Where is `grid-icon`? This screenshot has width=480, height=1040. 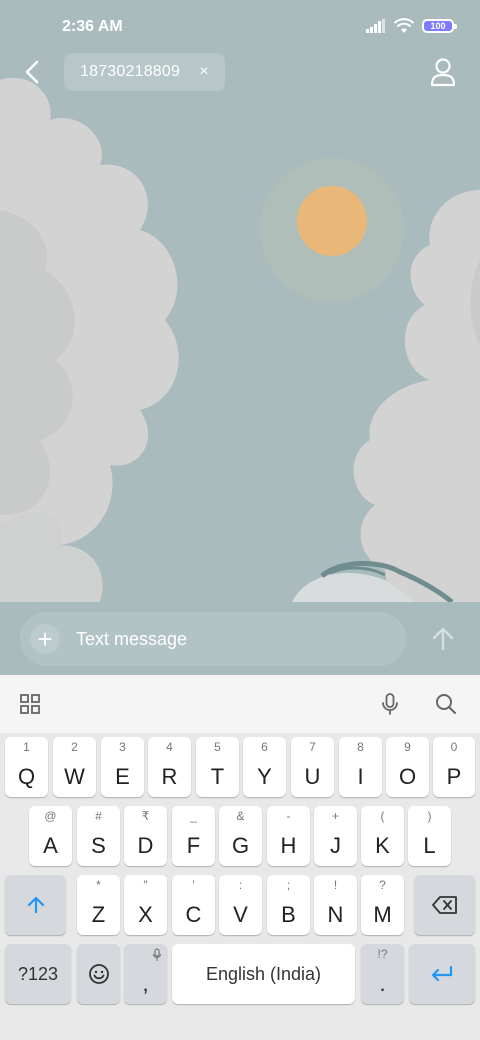
grid-icon is located at coordinates (30, 704).